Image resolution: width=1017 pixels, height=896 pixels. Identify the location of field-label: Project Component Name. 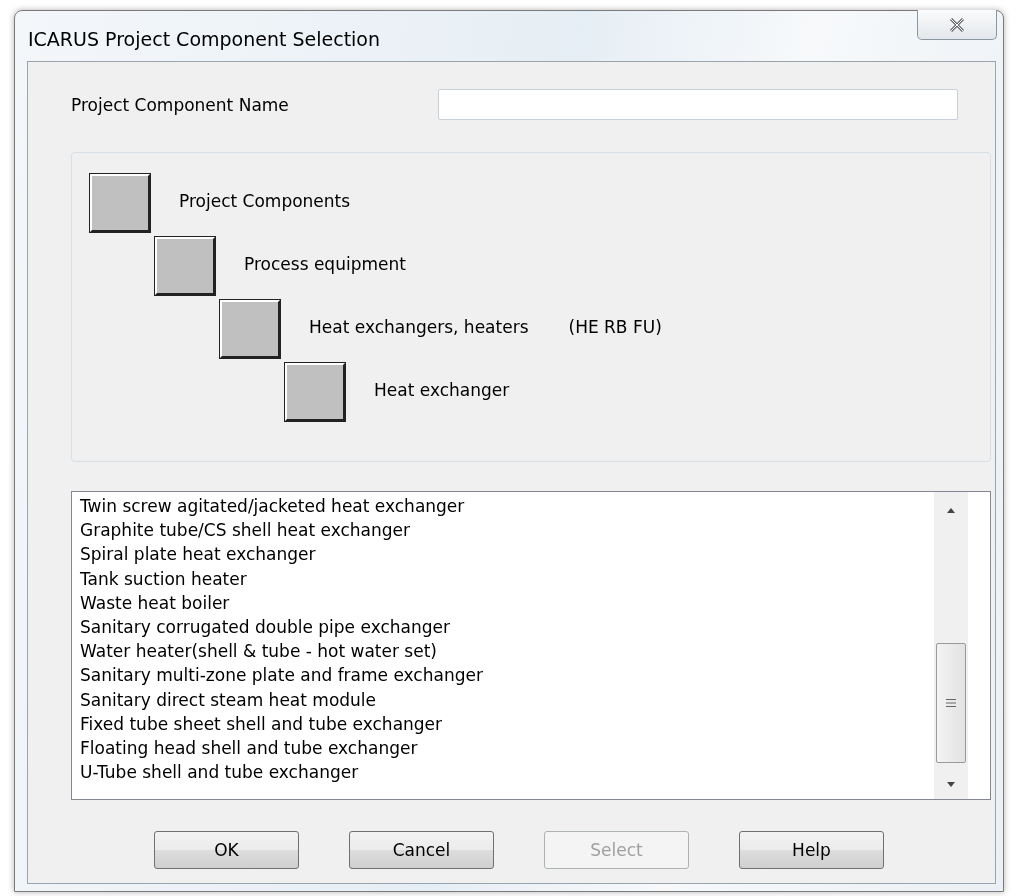
(180, 104).